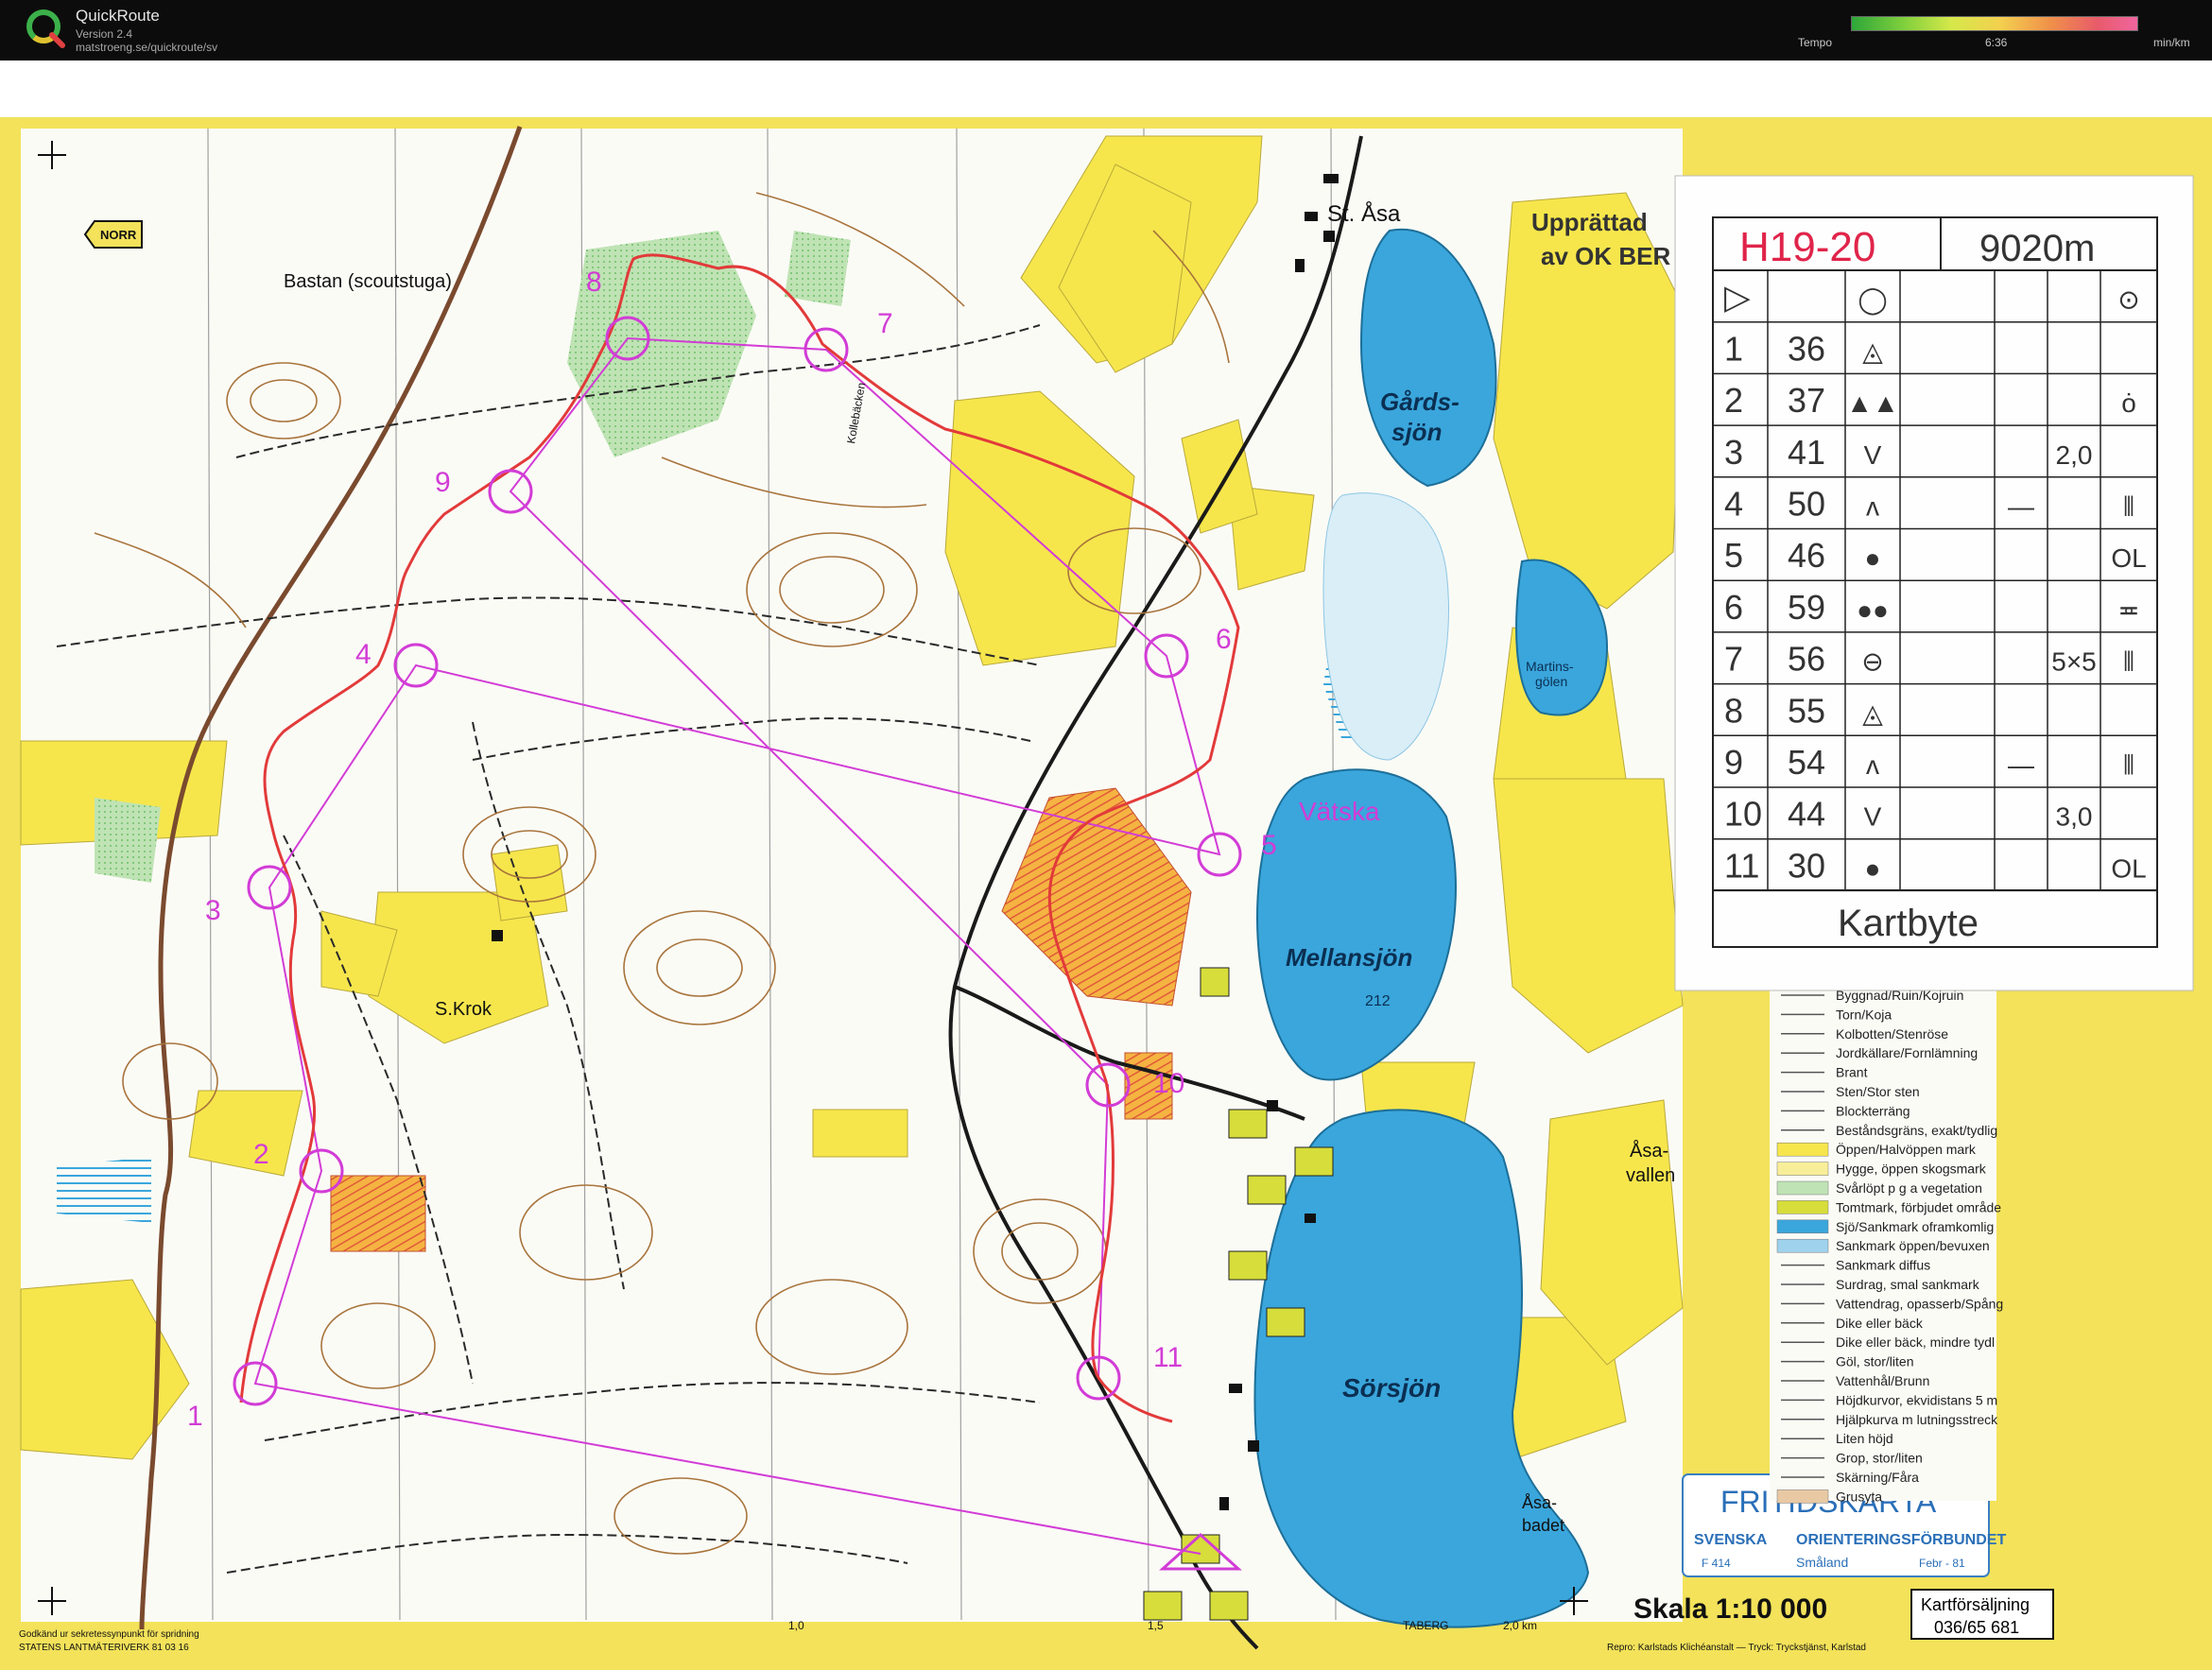 This screenshot has height=1670, width=2212. I want to click on label-asabadet-2: badet, so click(1543, 1526).